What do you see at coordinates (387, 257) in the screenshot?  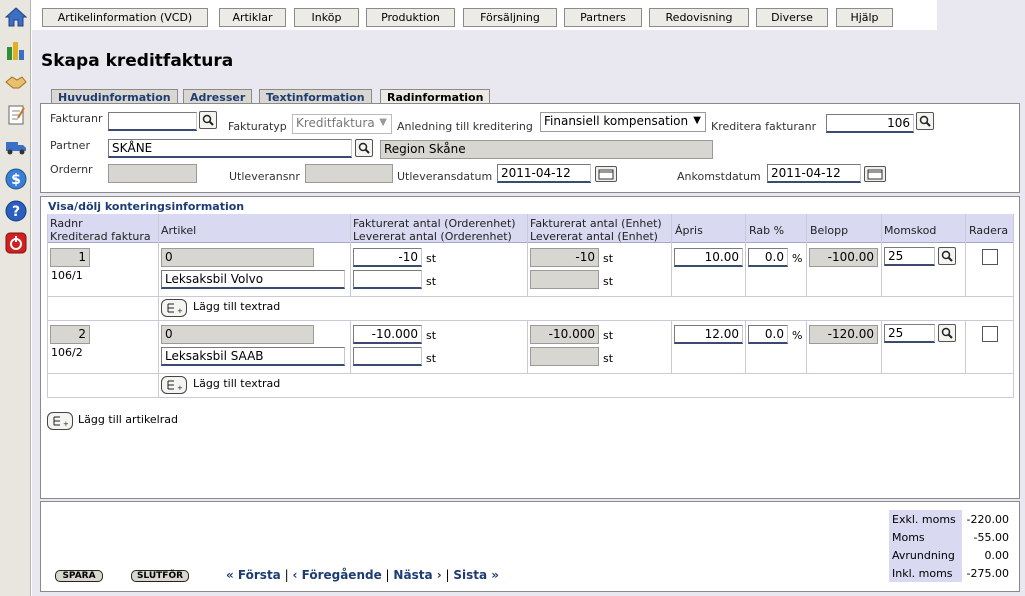 I see `row-fakt-order-input: -10` at bounding box center [387, 257].